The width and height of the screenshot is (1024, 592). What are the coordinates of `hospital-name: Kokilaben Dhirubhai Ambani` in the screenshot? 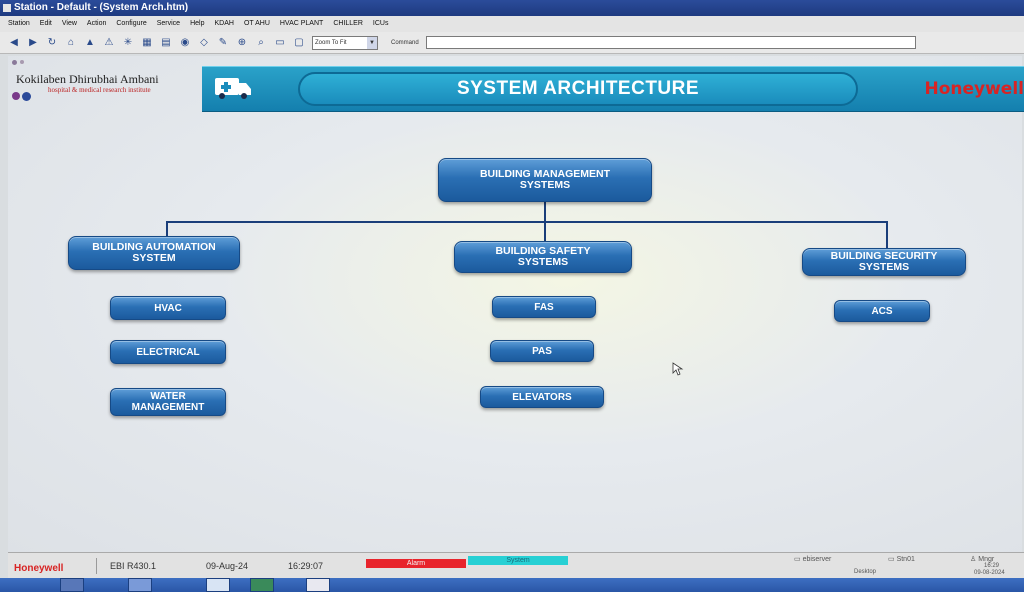 It's located at (87, 79).